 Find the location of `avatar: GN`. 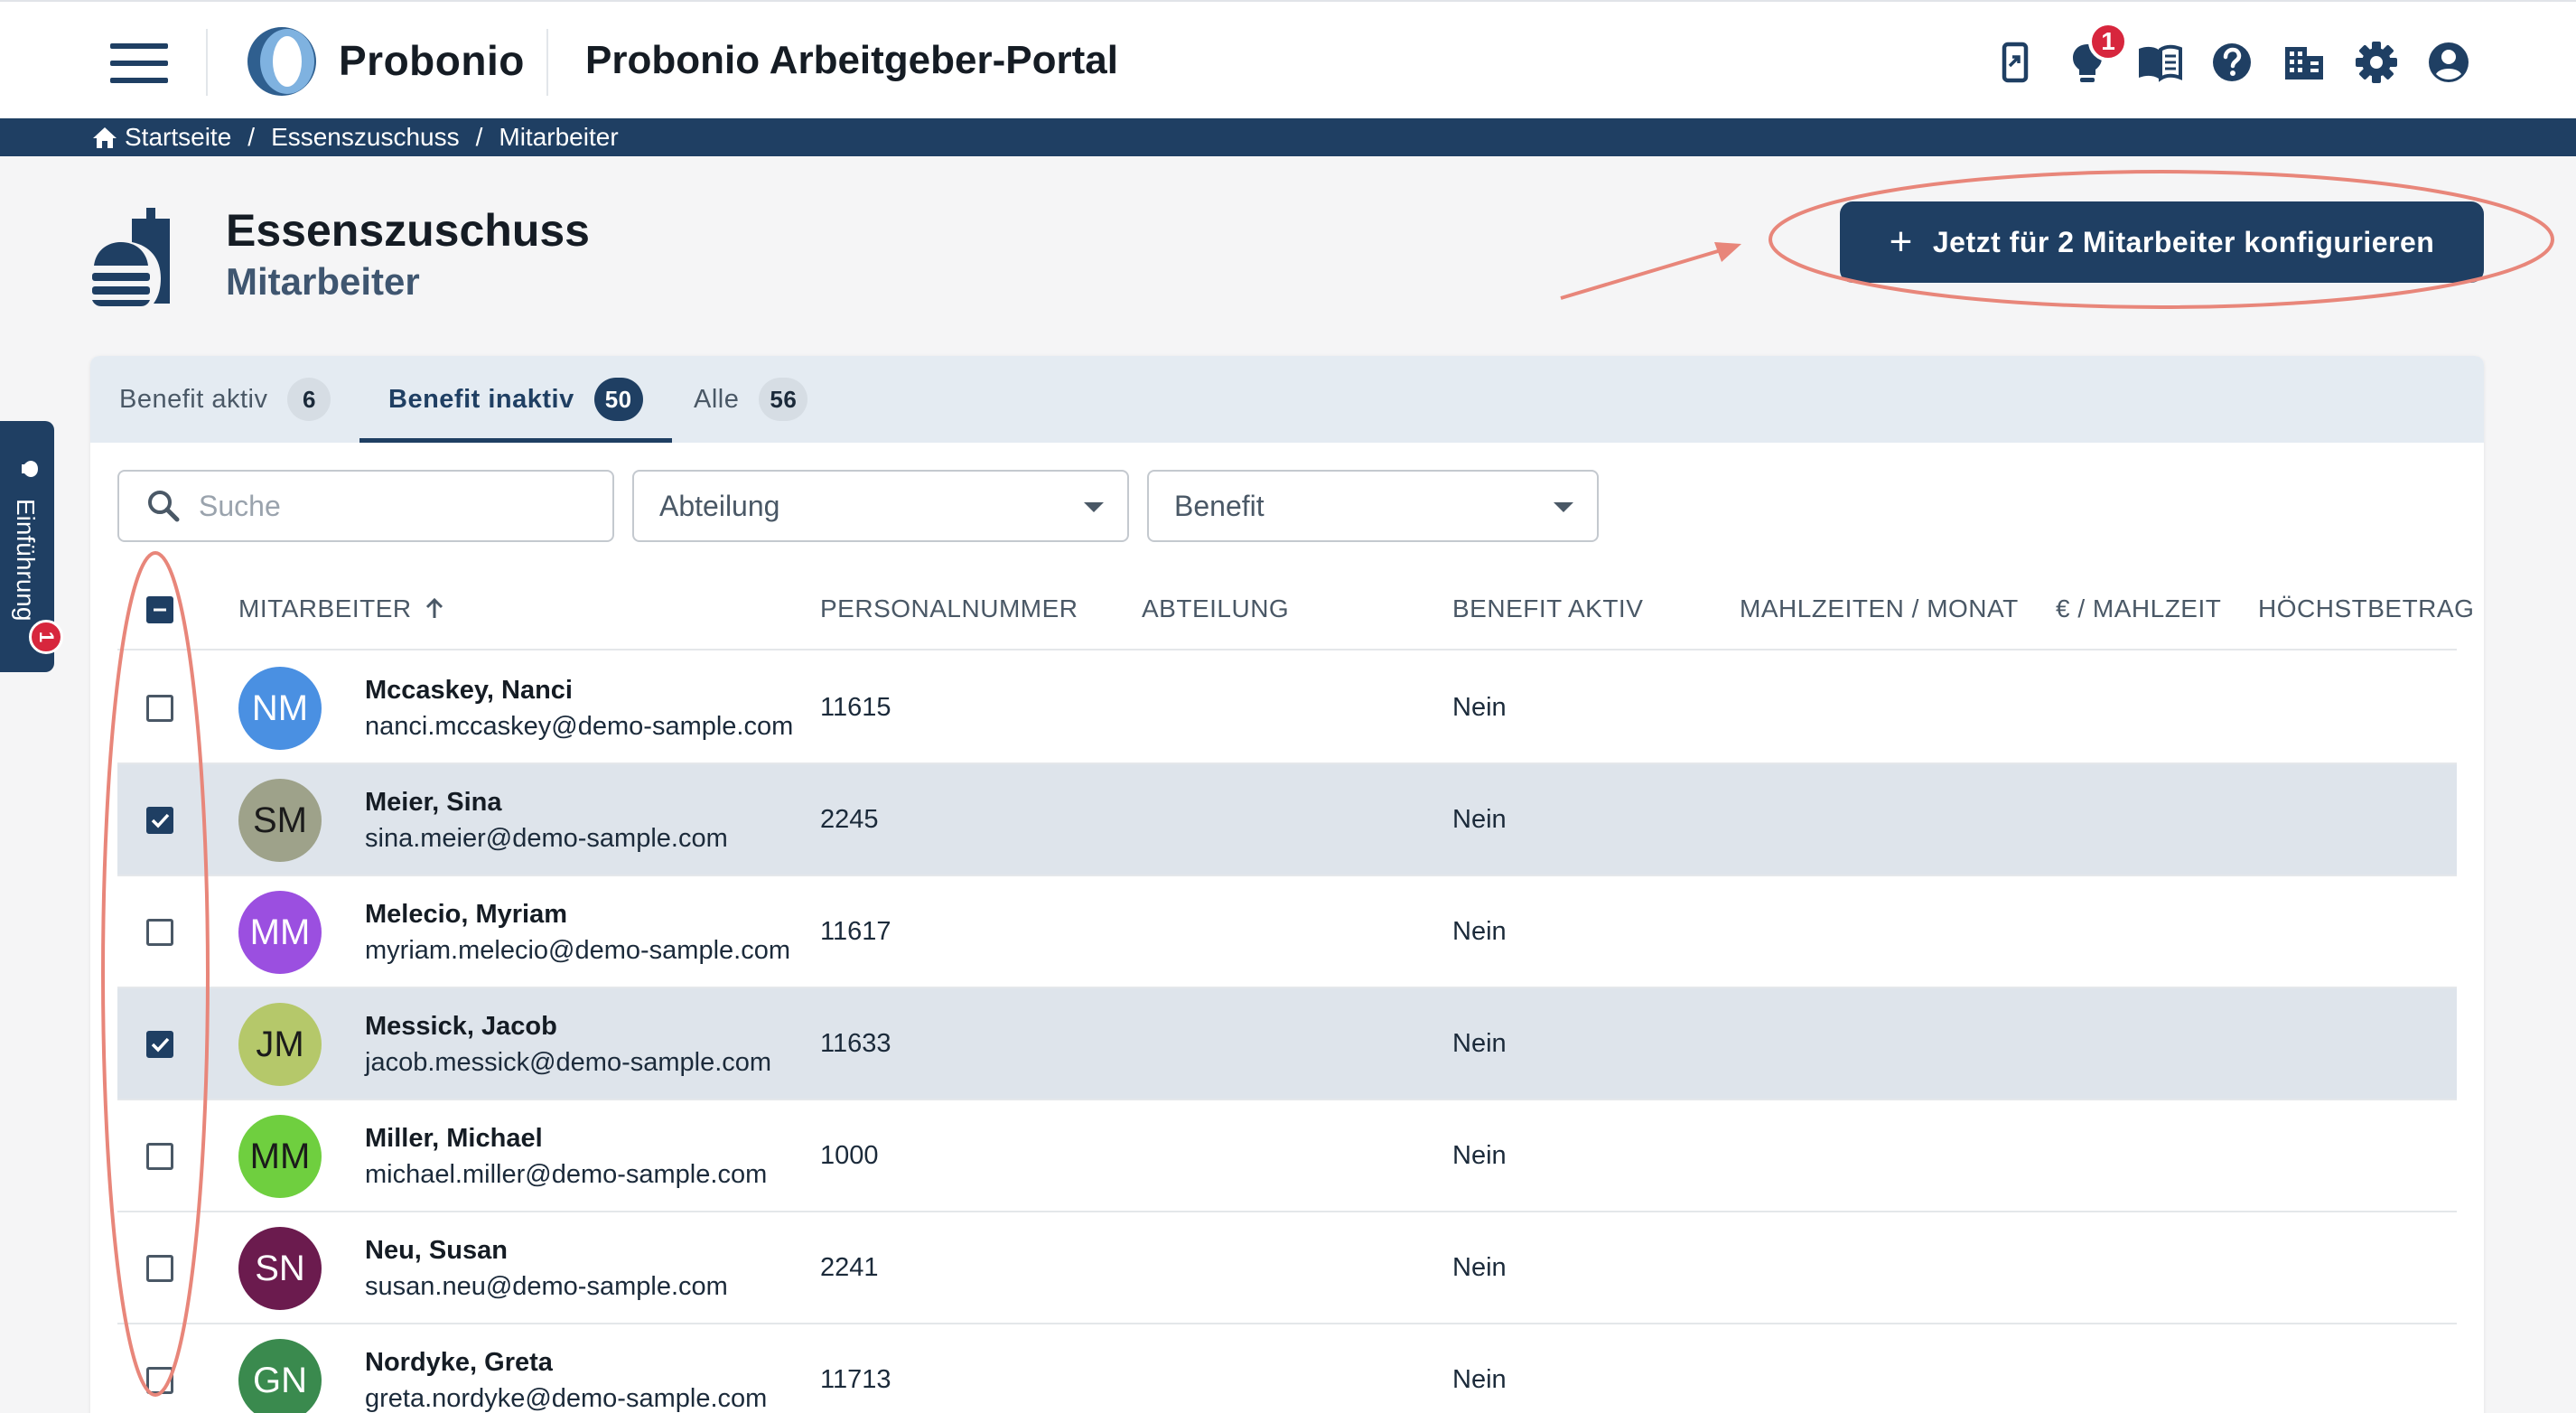

avatar: GN is located at coordinates (280, 1376).